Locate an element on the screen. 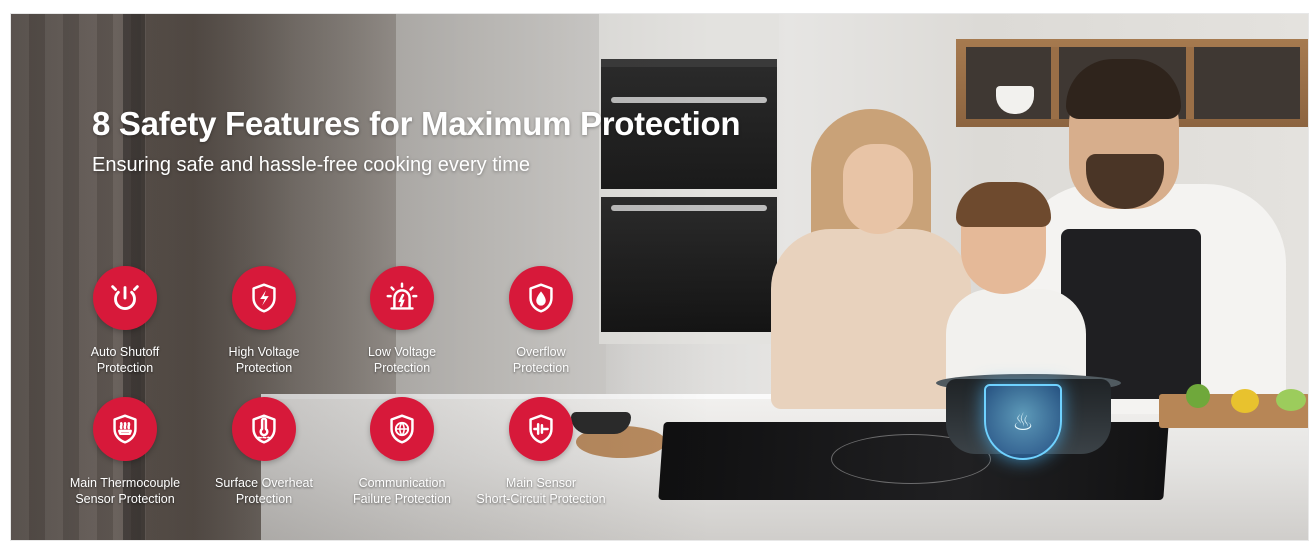  feature-label-line1: Main Sensor is located at coordinates (541, 483).